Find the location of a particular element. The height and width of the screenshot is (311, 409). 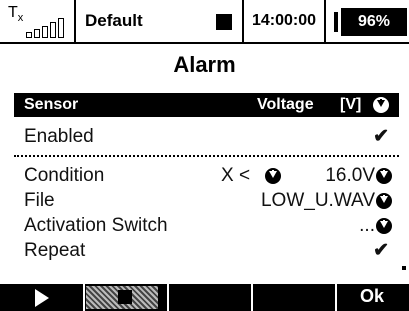

condition-value: 16.0V is located at coordinates (350, 176).